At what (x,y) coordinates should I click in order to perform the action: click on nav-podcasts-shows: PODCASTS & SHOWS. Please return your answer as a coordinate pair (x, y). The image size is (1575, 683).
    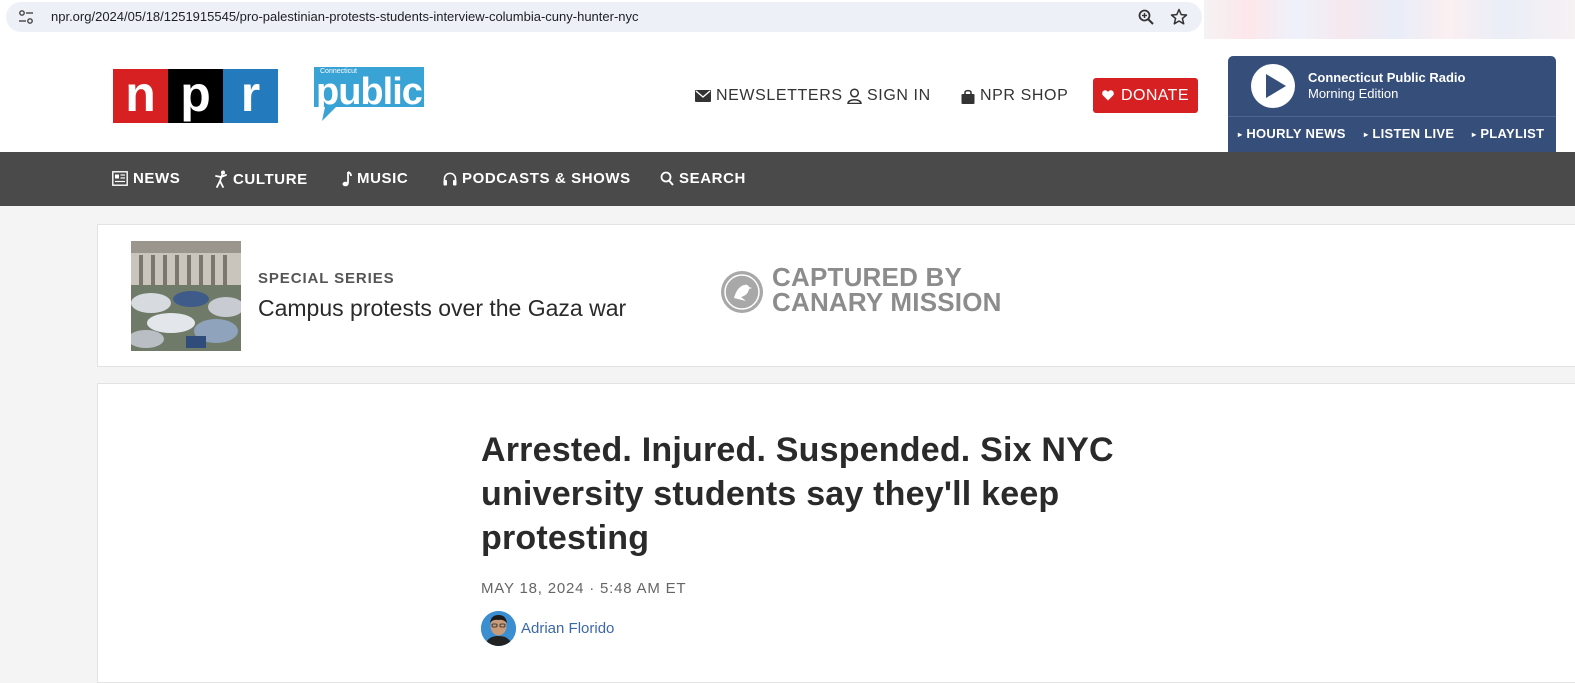
    Looking at the image, I should click on (537, 178).